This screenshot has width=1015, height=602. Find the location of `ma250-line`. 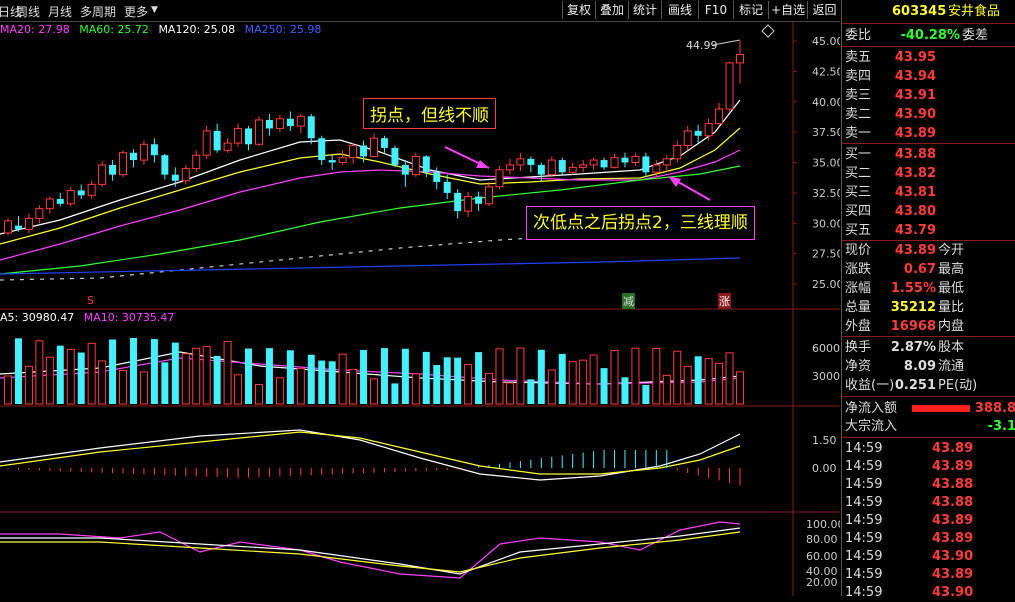

ma250-line is located at coordinates (370, 266).